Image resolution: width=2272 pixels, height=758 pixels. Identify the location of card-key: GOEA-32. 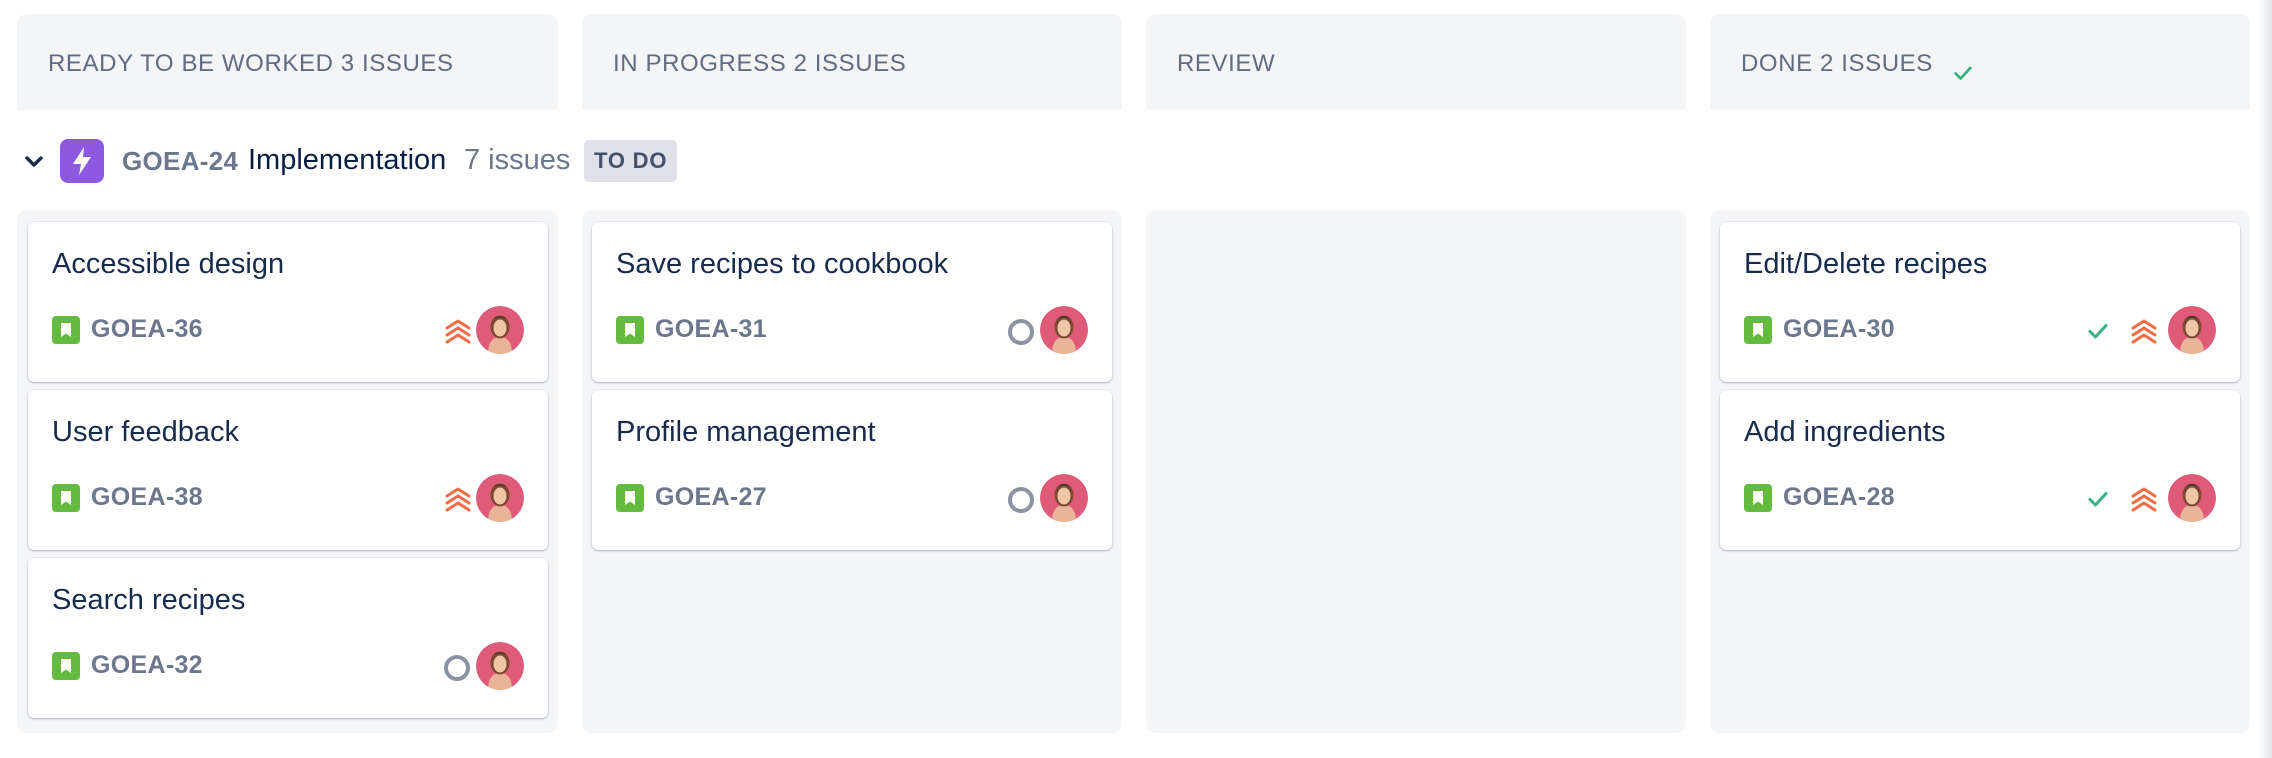
(147, 665).